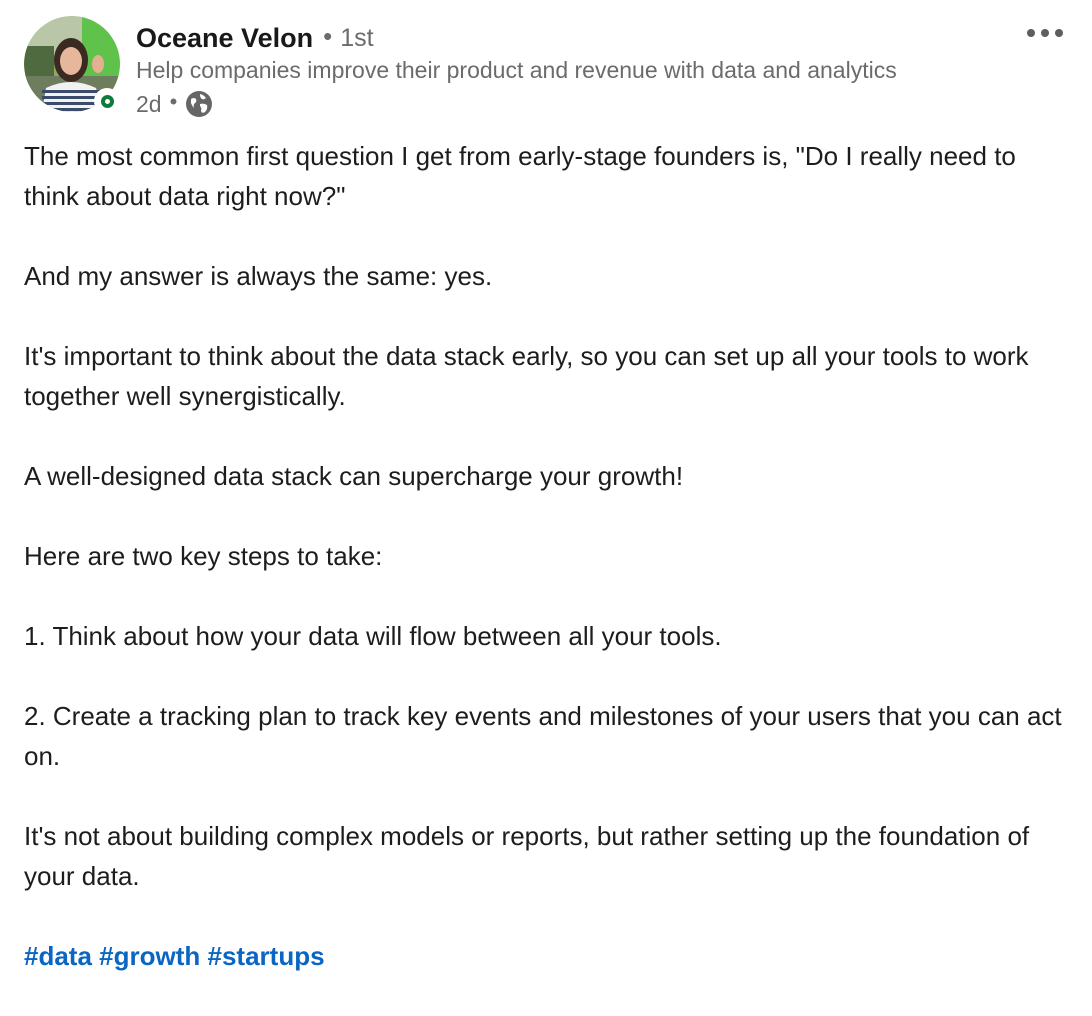  I want to click on post-paragraph: Here are two key steps to take:, so click(203, 556).